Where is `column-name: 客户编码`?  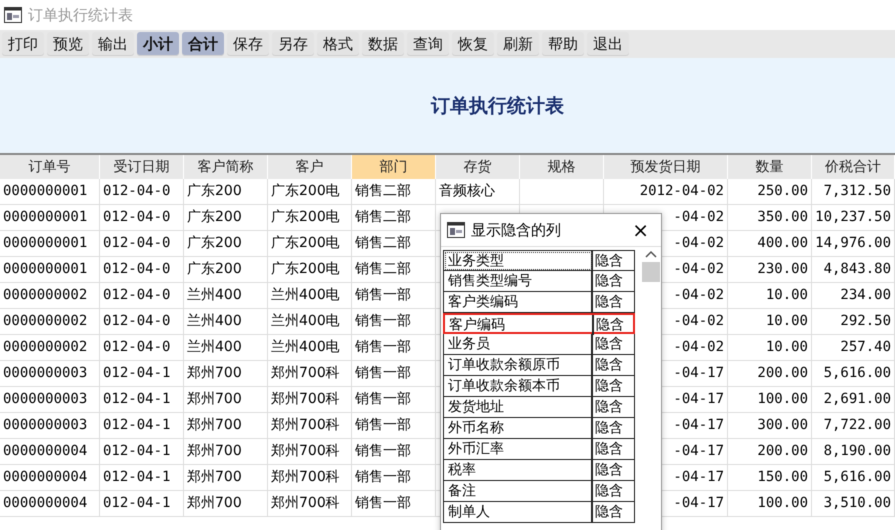
column-name: 客户编码 is located at coordinates (519, 325).